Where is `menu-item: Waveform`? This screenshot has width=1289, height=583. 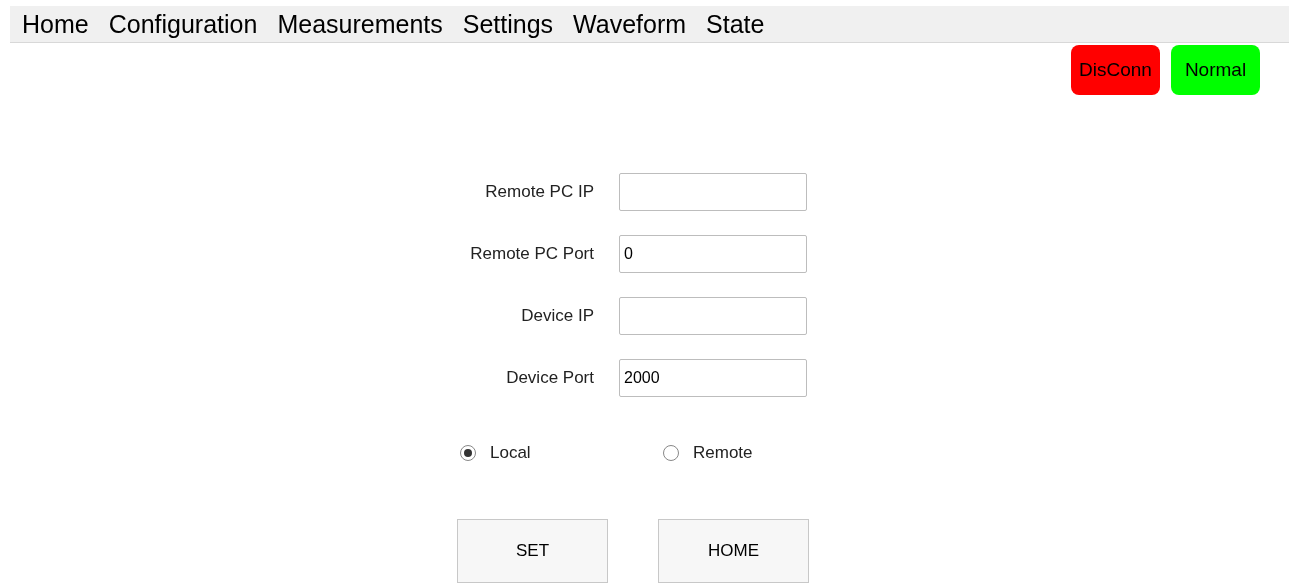 menu-item: Waveform is located at coordinates (630, 24).